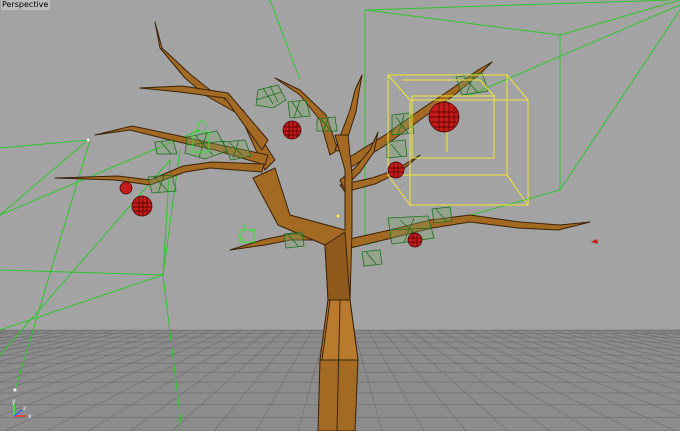 Image resolution: width=680 pixels, height=431 pixels. Describe the element at coordinates (458, 140) in the screenshot. I see `selection-box` at that location.